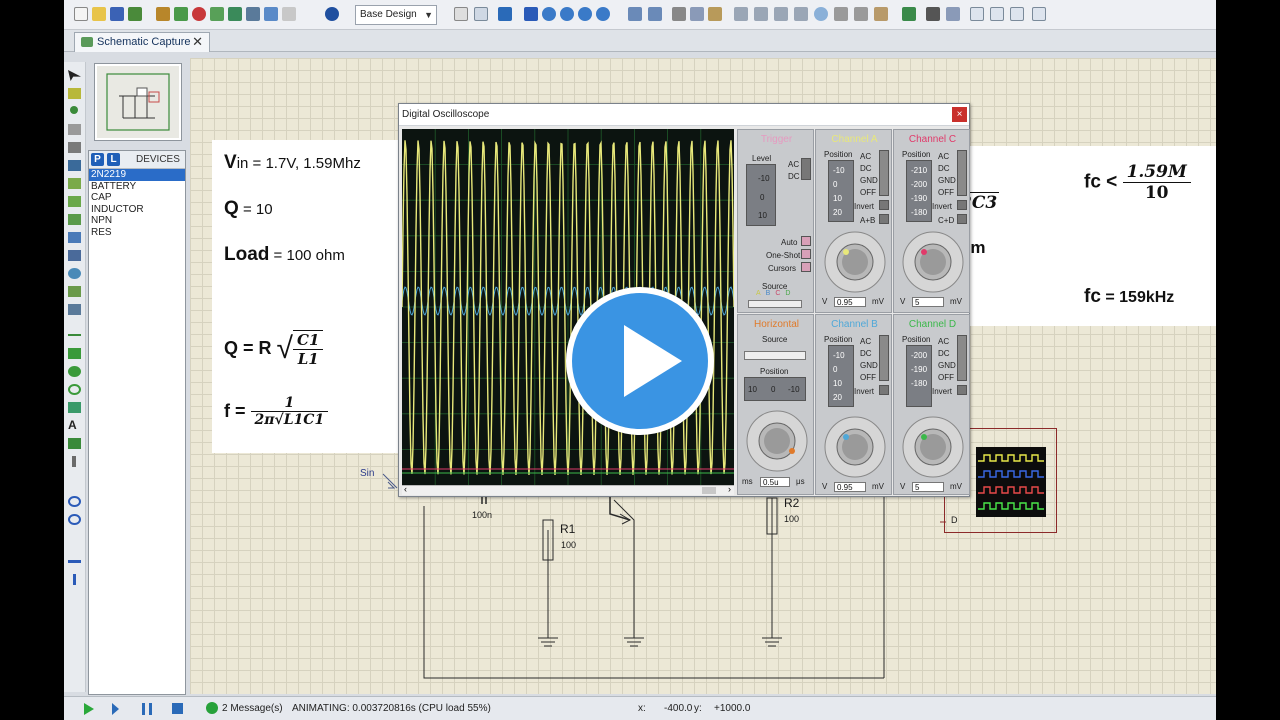 Image resolution: width=1280 pixels, height=720 pixels. I want to click on buses-icon, so click(74, 165).